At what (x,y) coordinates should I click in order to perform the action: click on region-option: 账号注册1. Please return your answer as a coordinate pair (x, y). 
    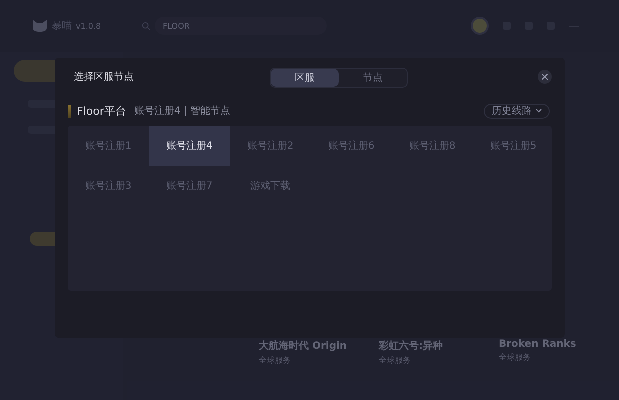
    Looking at the image, I should click on (108, 146).